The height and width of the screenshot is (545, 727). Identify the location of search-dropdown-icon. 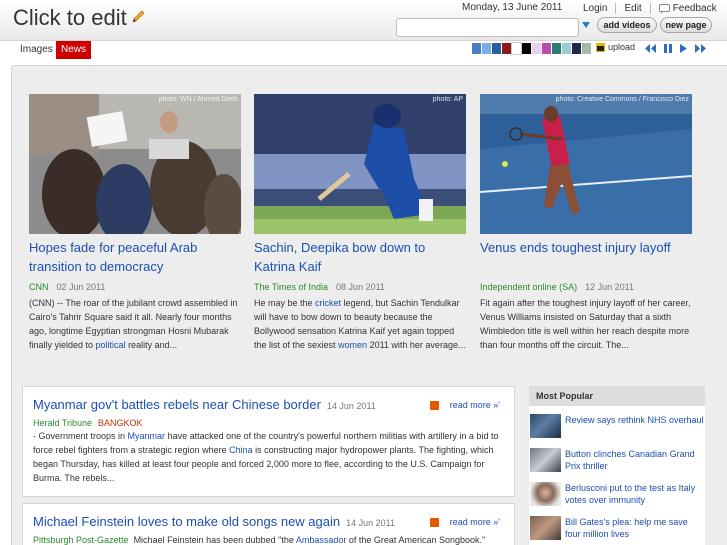
(586, 25).